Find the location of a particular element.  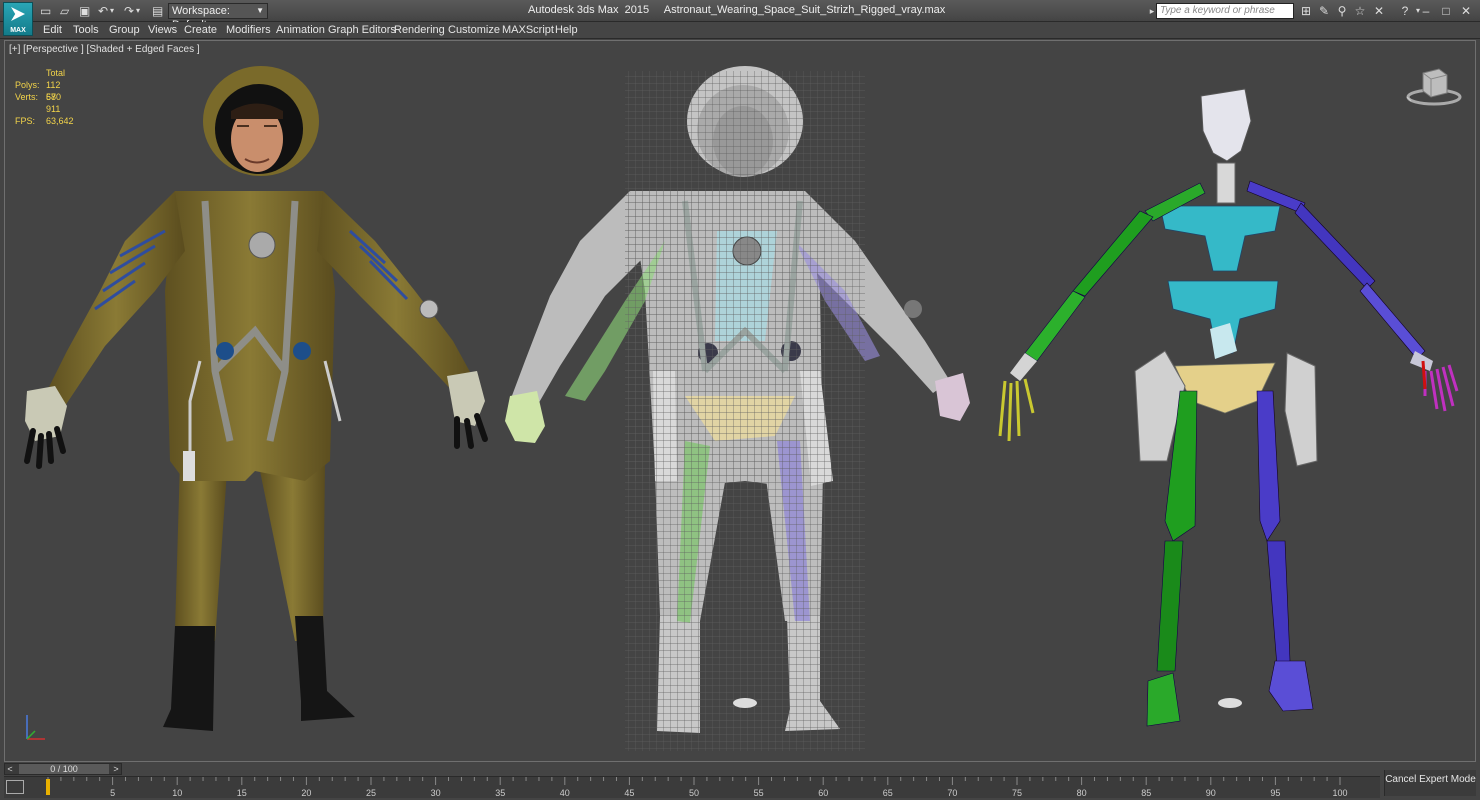

menu-views: Views is located at coordinates (162, 30).